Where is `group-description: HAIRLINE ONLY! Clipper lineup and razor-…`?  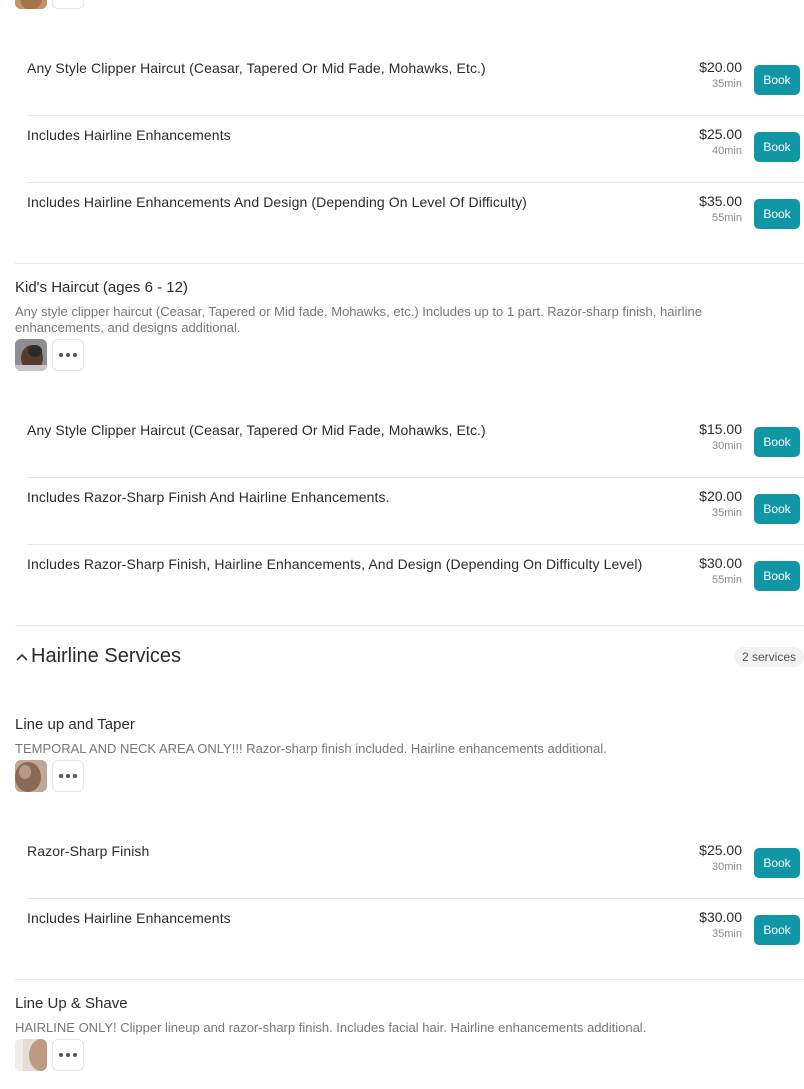
group-description: HAIRLINE ONLY! Clipper lineup and razor-… is located at coordinates (331, 1027).